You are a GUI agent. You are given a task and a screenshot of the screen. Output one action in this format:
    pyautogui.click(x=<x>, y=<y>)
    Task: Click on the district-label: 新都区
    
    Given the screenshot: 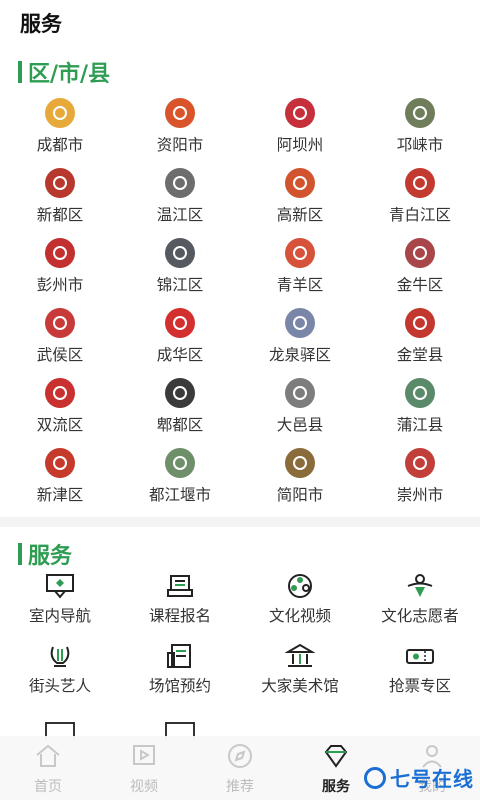 What is the action you would take?
    pyautogui.click(x=60, y=215)
    